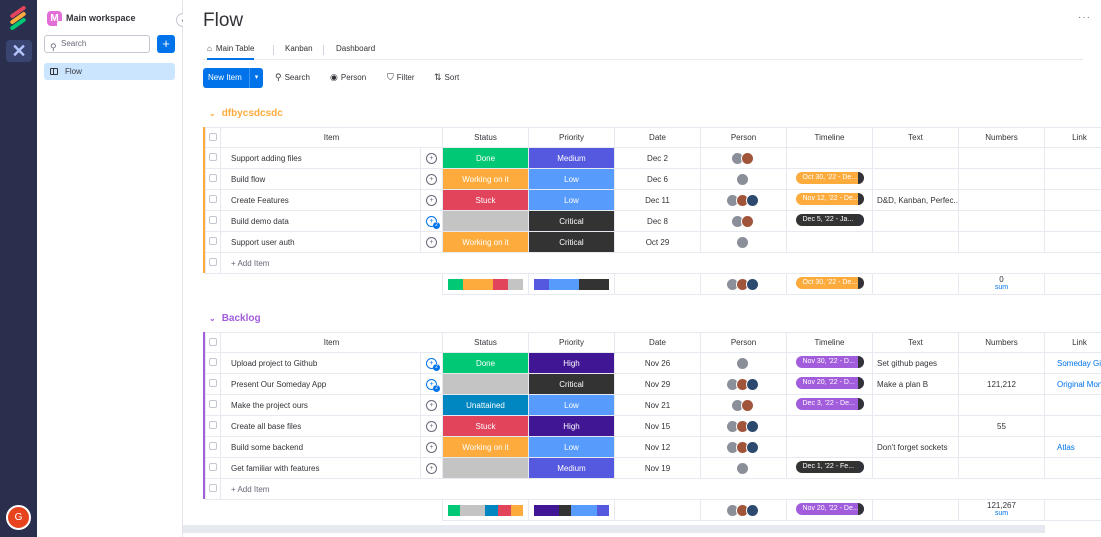 This screenshot has height=537, width=1101. What do you see at coordinates (915, 384) in the screenshot?
I see `text-cell: Make a plan B` at bounding box center [915, 384].